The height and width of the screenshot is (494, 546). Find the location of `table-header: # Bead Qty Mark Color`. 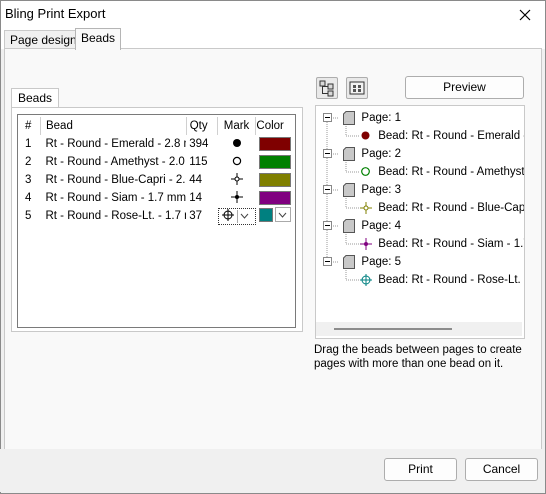

table-header: # Bead Qty Mark Color is located at coordinates (157, 126).